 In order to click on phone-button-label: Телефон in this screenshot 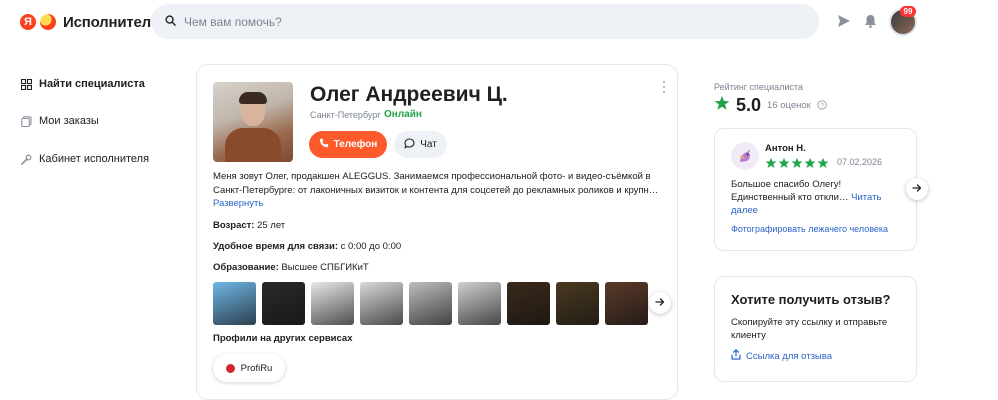, I will do `click(355, 144)`.